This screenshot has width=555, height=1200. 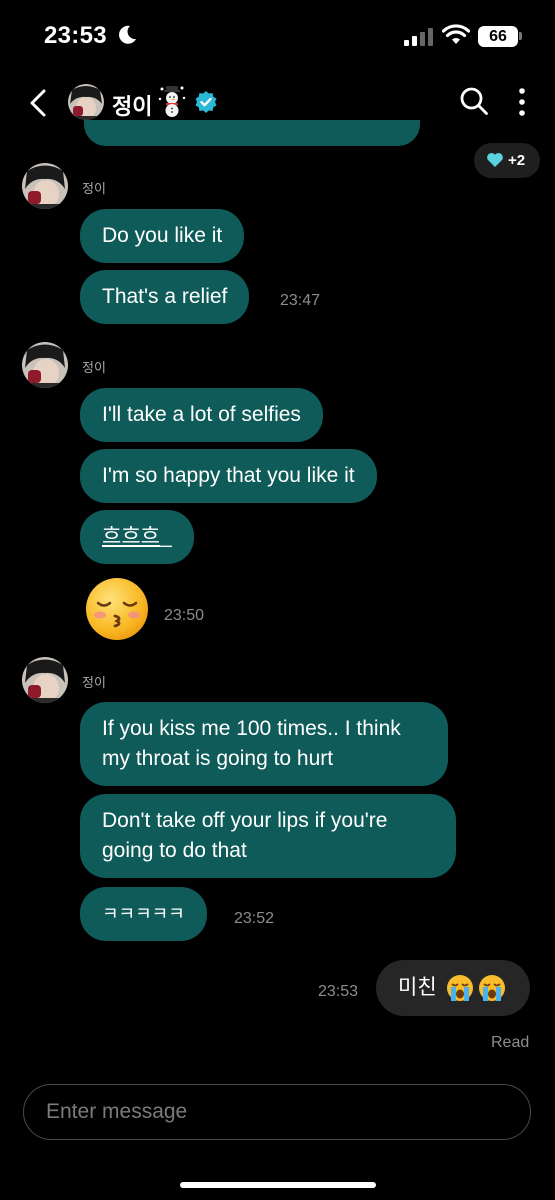 What do you see at coordinates (162, 236) in the screenshot?
I see `message-bubble: Do you like it` at bounding box center [162, 236].